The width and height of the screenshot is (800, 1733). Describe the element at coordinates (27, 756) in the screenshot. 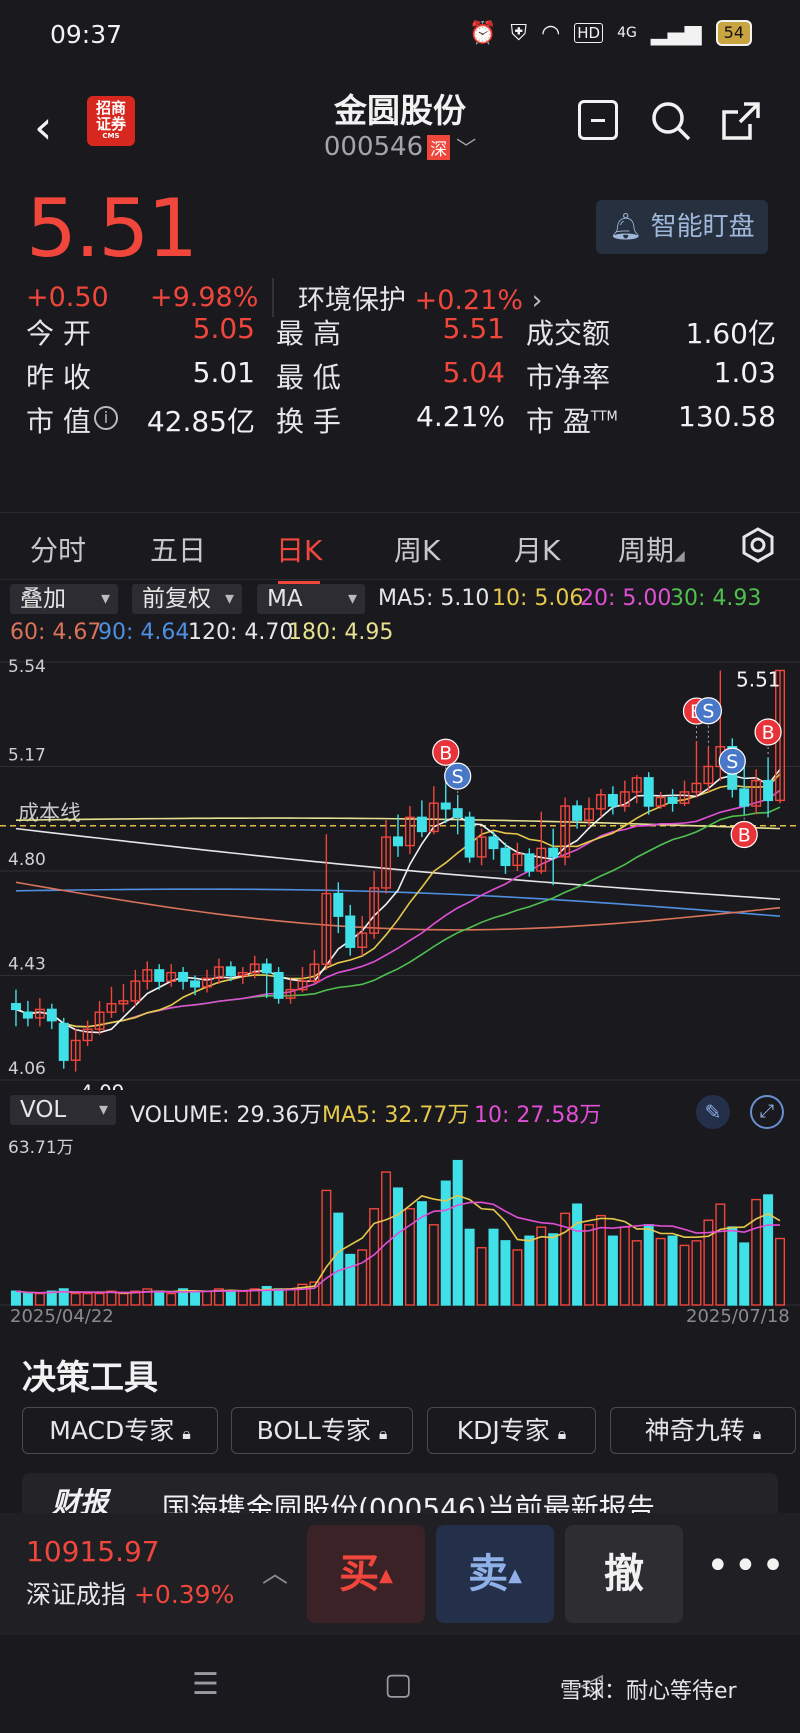

I see `y-tick-label: 5.17` at that location.